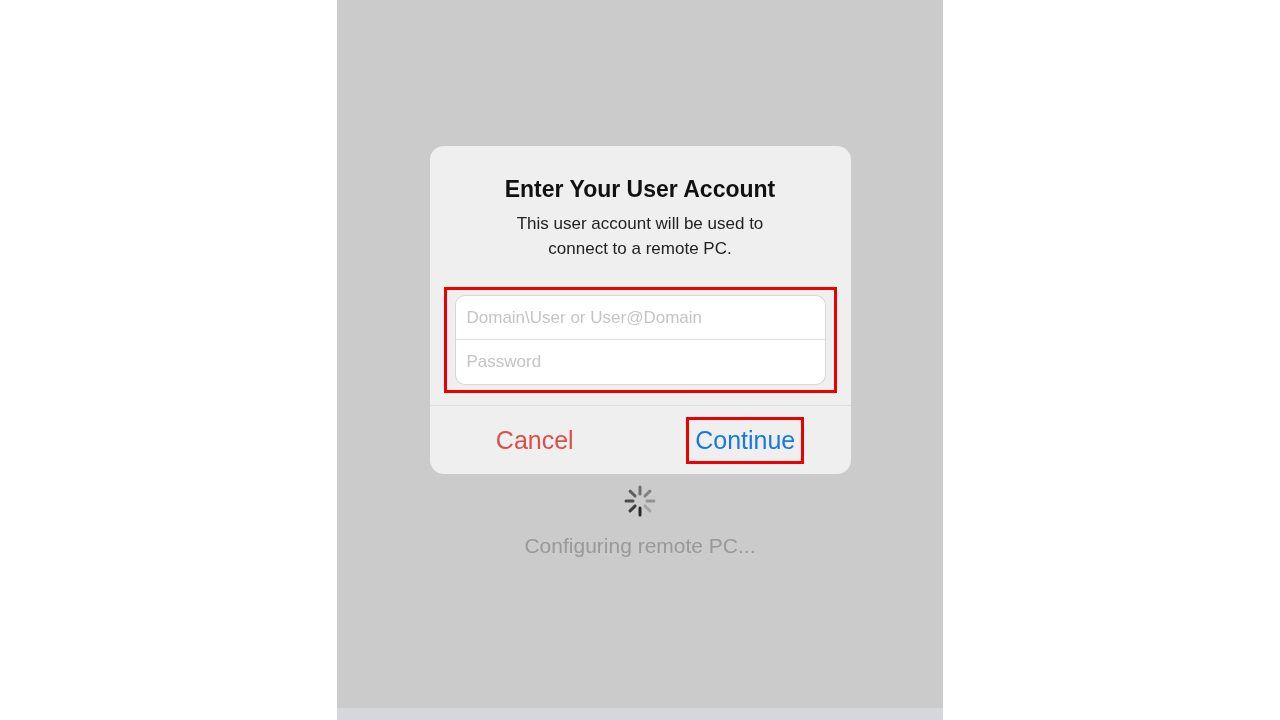  What do you see at coordinates (745, 440) in the screenshot?
I see `continue-button: Continue` at bounding box center [745, 440].